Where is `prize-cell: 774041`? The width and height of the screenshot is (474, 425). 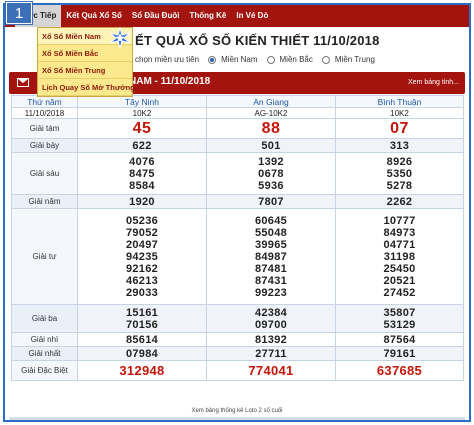
prize-cell: 774041 is located at coordinates (271, 370).